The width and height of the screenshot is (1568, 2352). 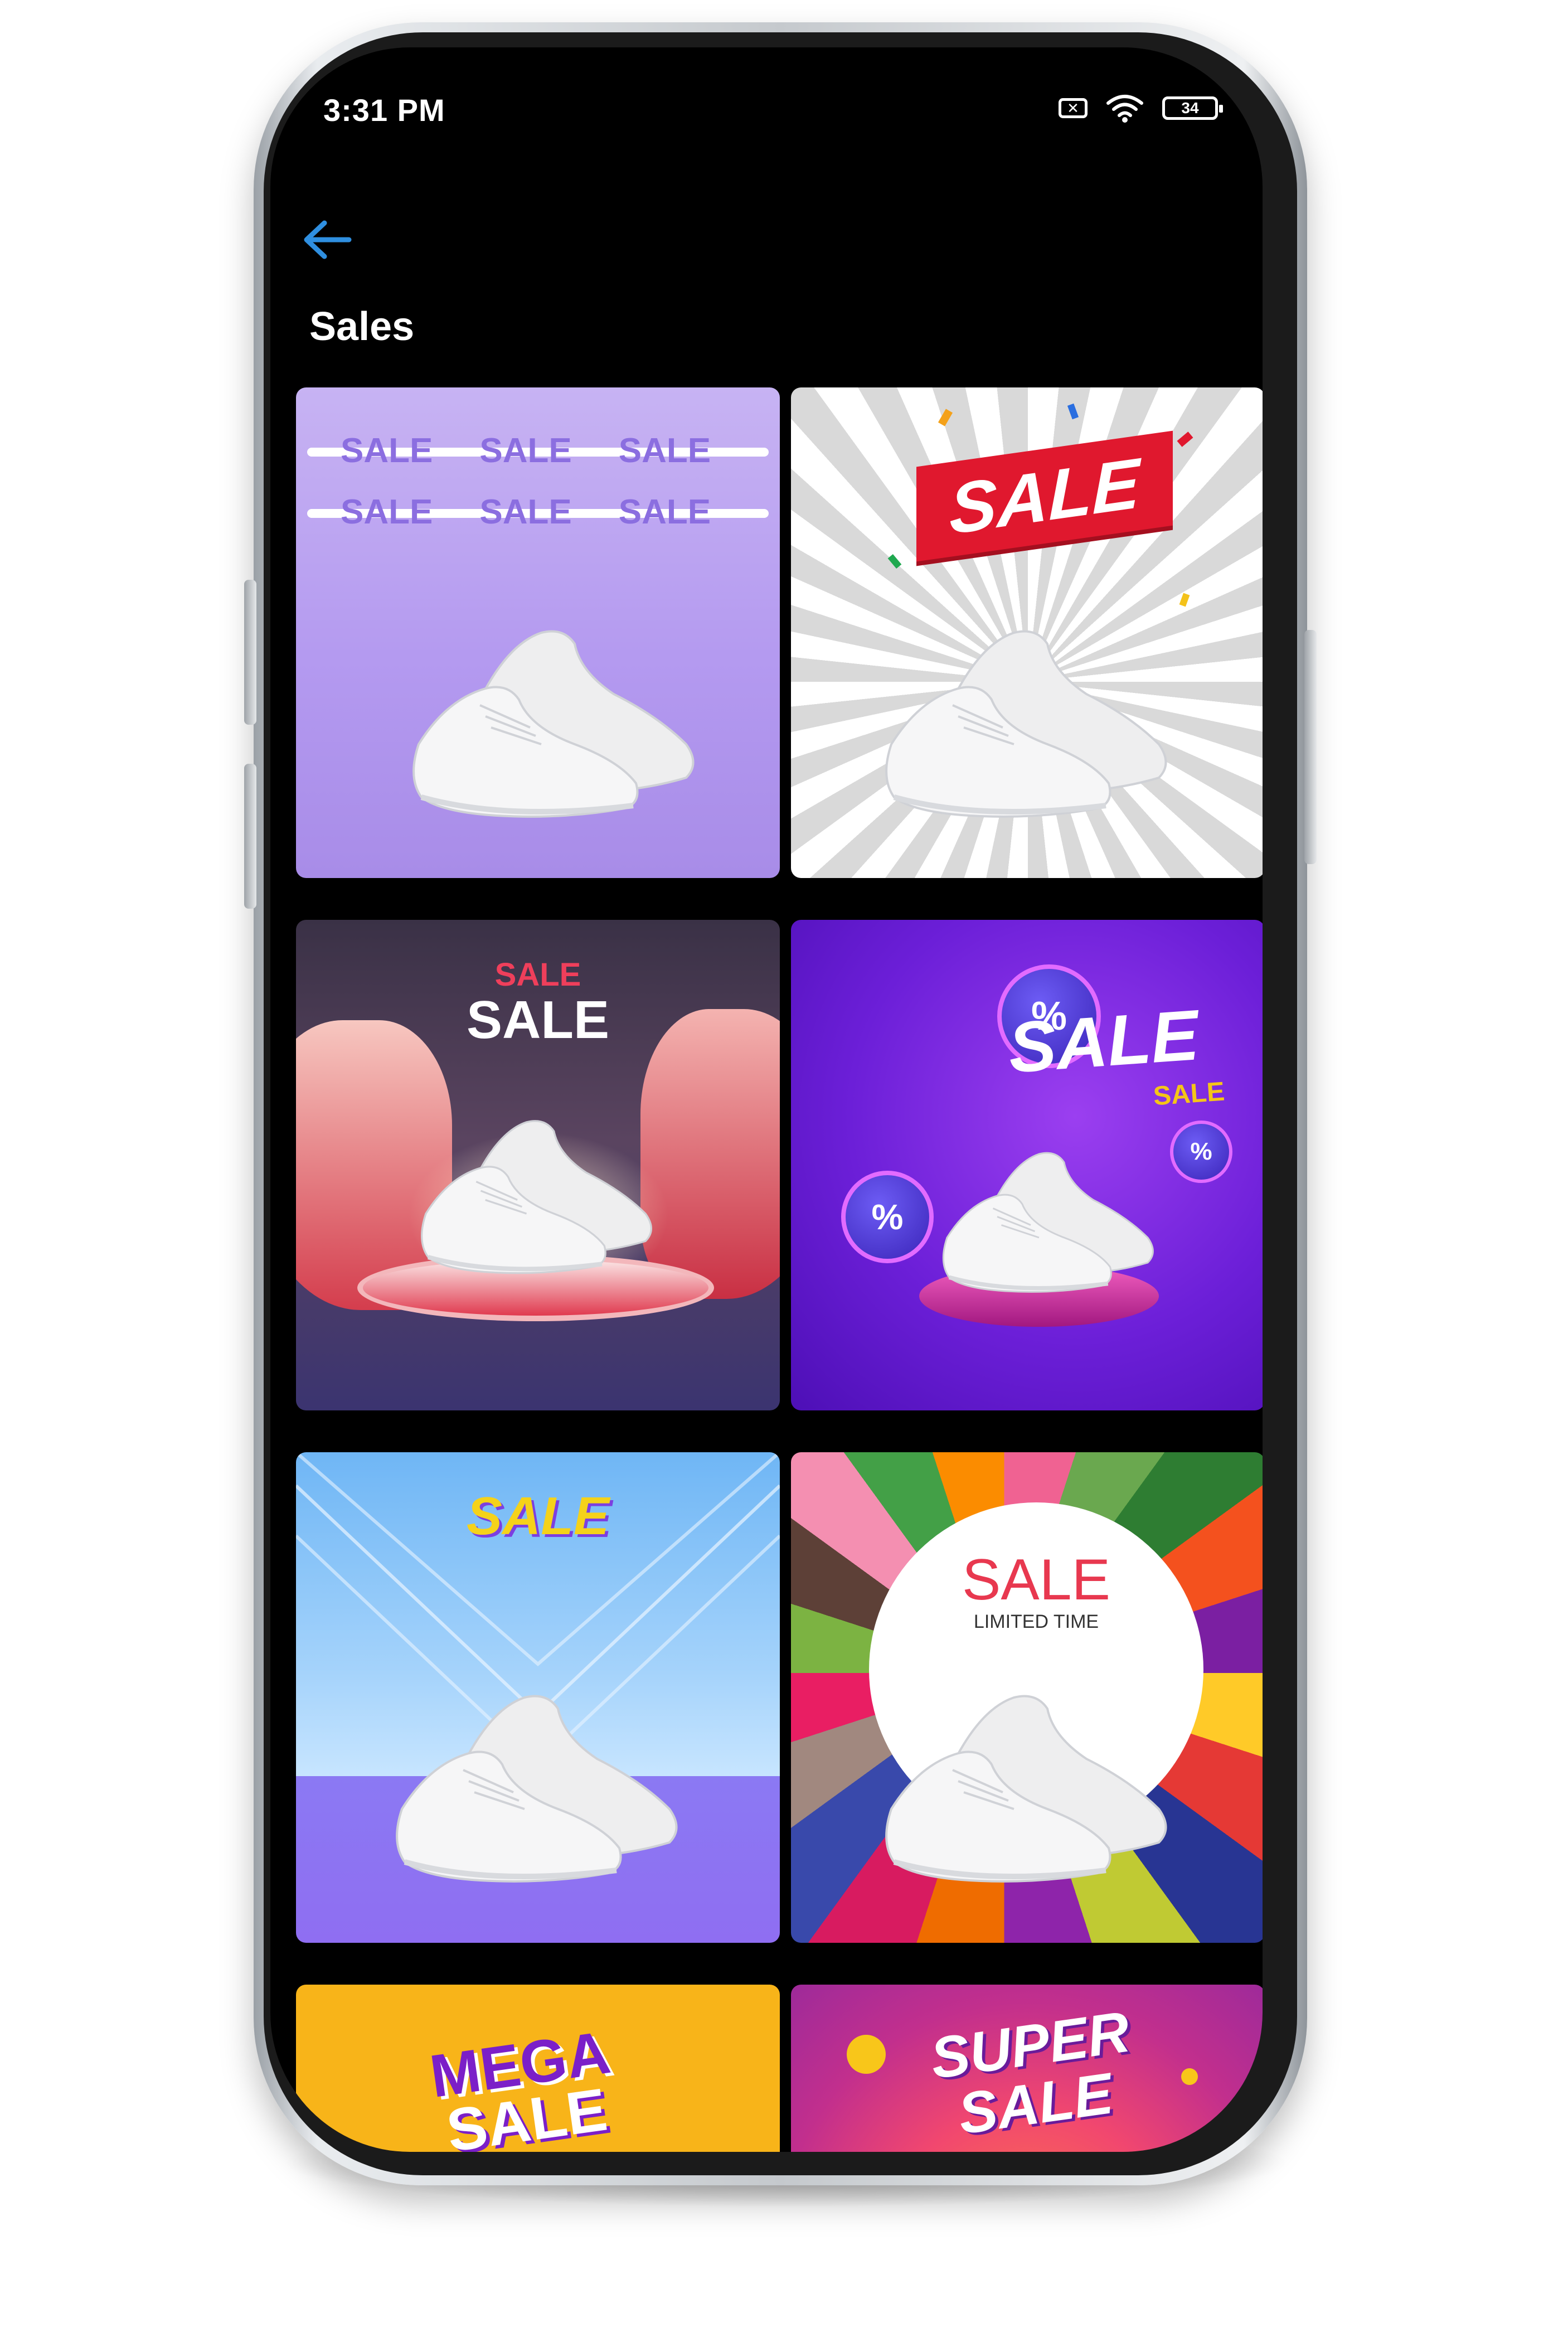 I want to click on sale-text-row-2: SALE SALE SALE, so click(x=526, y=512).